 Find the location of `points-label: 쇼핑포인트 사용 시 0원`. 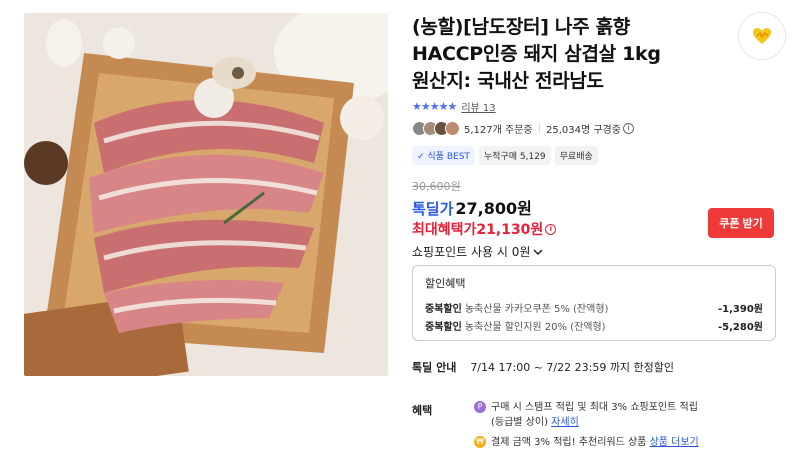

points-label: 쇼핑포인트 사용 시 0원 is located at coordinates (471, 252).